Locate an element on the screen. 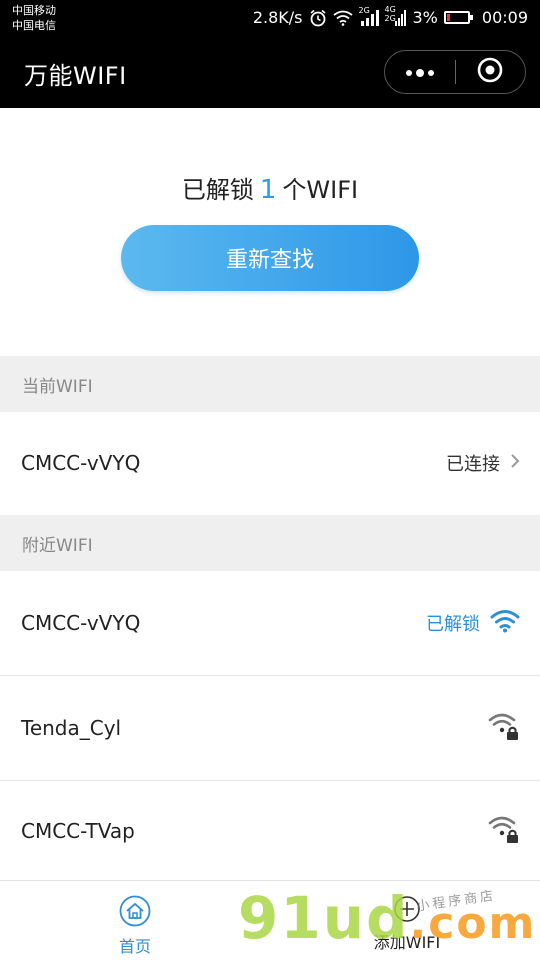 This screenshot has height=960, width=540. nearby-wifi-row: CMCC-TVap is located at coordinates (270, 830).